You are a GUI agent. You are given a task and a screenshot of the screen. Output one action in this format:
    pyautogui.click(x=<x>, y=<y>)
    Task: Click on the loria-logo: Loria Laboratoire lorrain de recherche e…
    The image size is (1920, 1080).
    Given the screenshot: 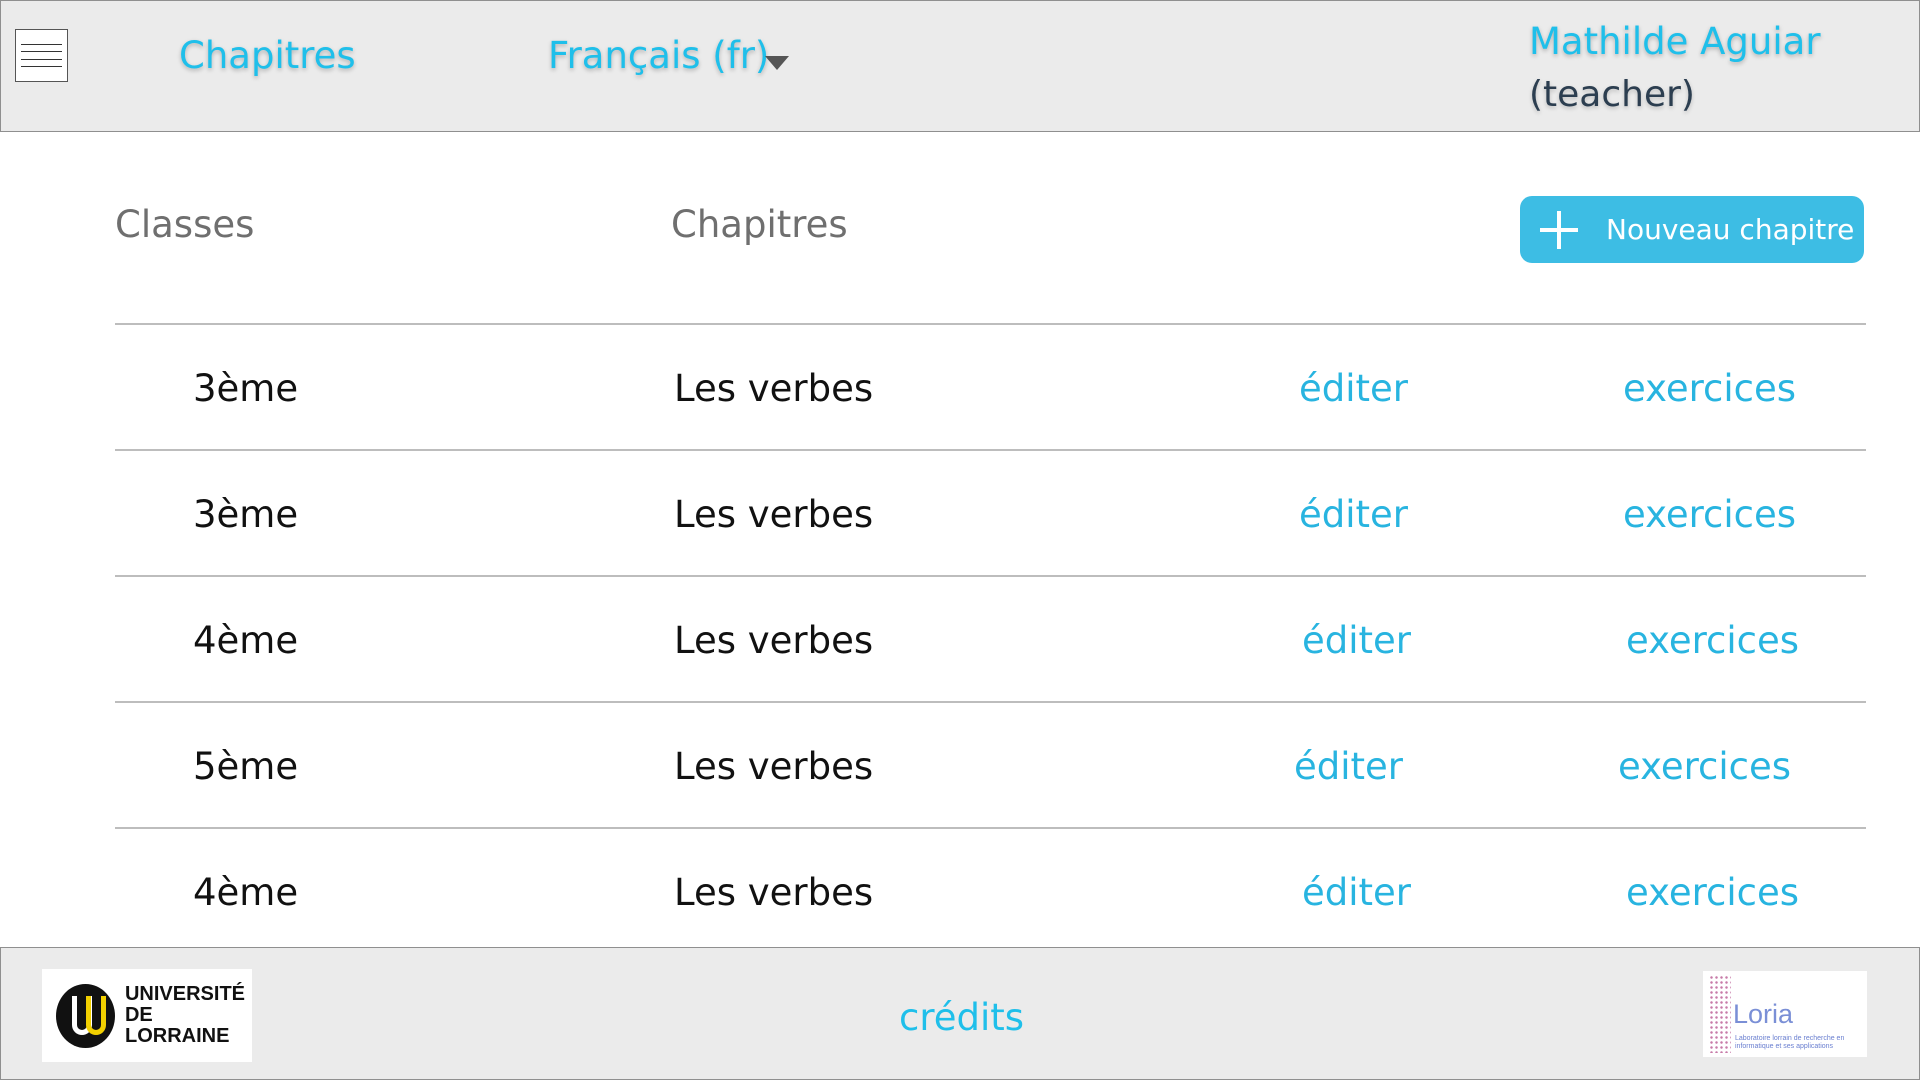 What is the action you would take?
    pyautogui.click(x=1785, y=1014)
    